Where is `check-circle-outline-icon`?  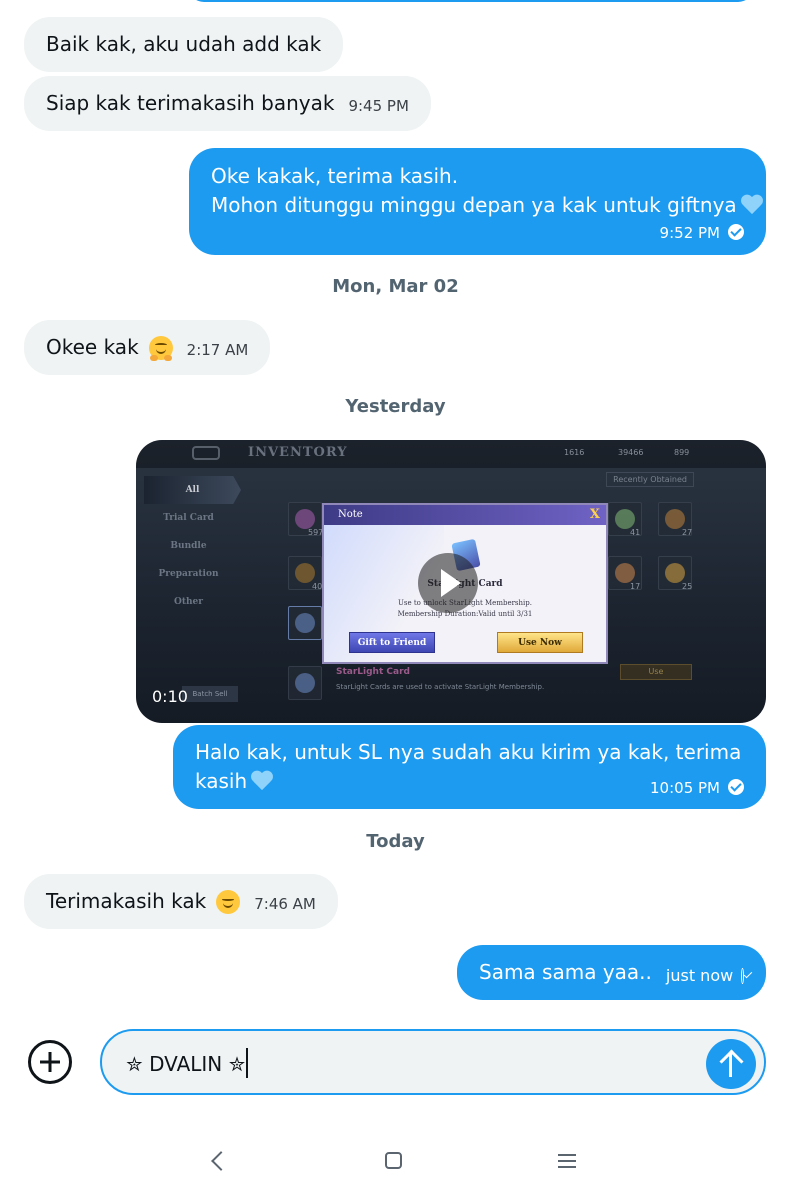 check-circle-outline-icon is located at coordinates (742, 975).